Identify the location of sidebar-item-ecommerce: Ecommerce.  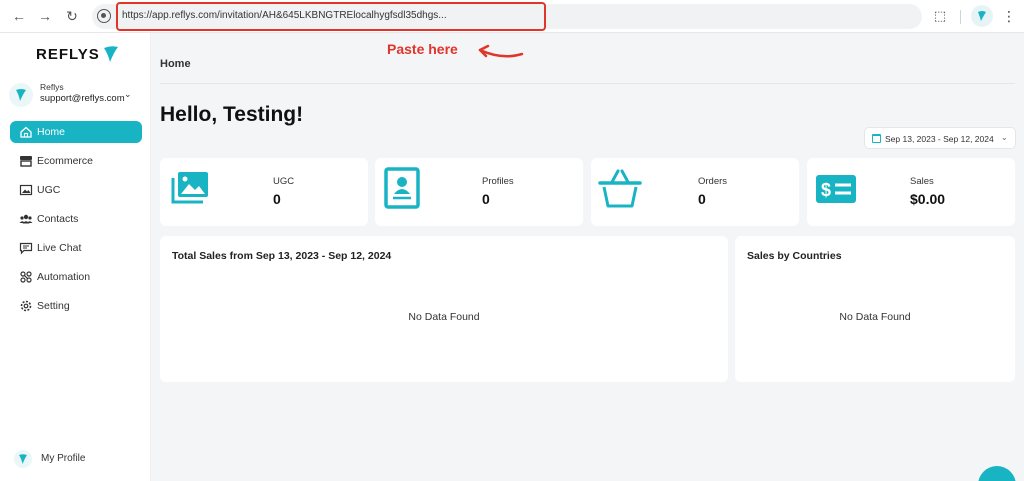
(76, 161).